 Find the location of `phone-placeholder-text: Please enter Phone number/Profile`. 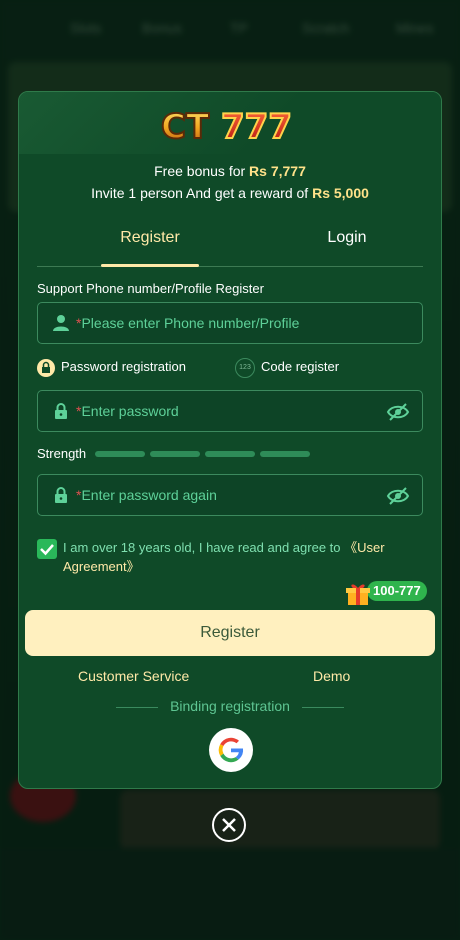

phone-placeholder-text: Please enter Phone number/Profile is located at coordinates (190, 323).